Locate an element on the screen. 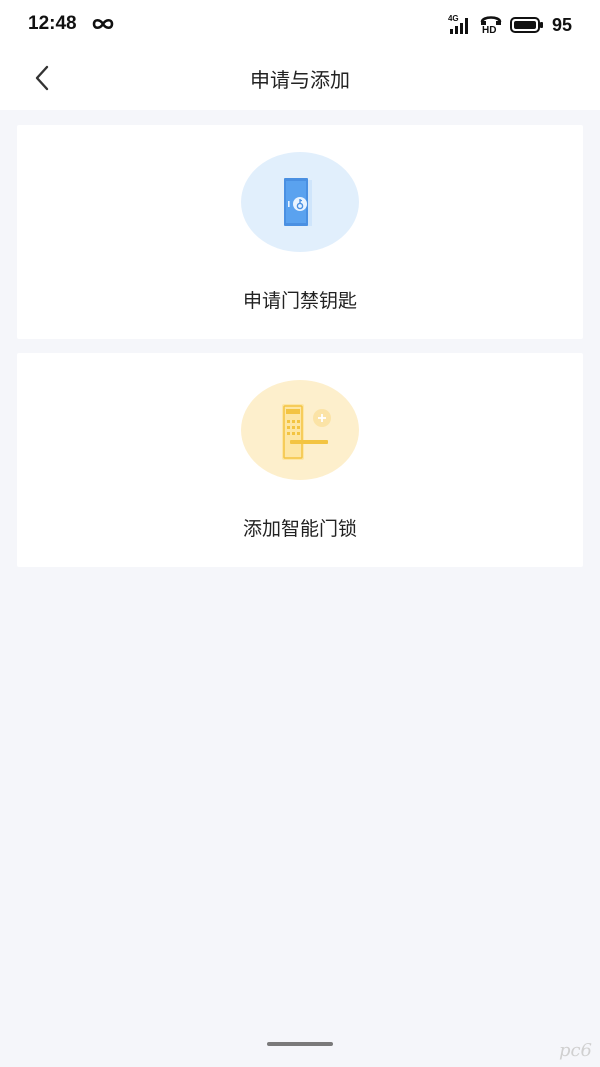 This screenshot has height=1067, width=600. add-smart-lock-label: 添加智能门锁 is located at coordinates (299, 529).